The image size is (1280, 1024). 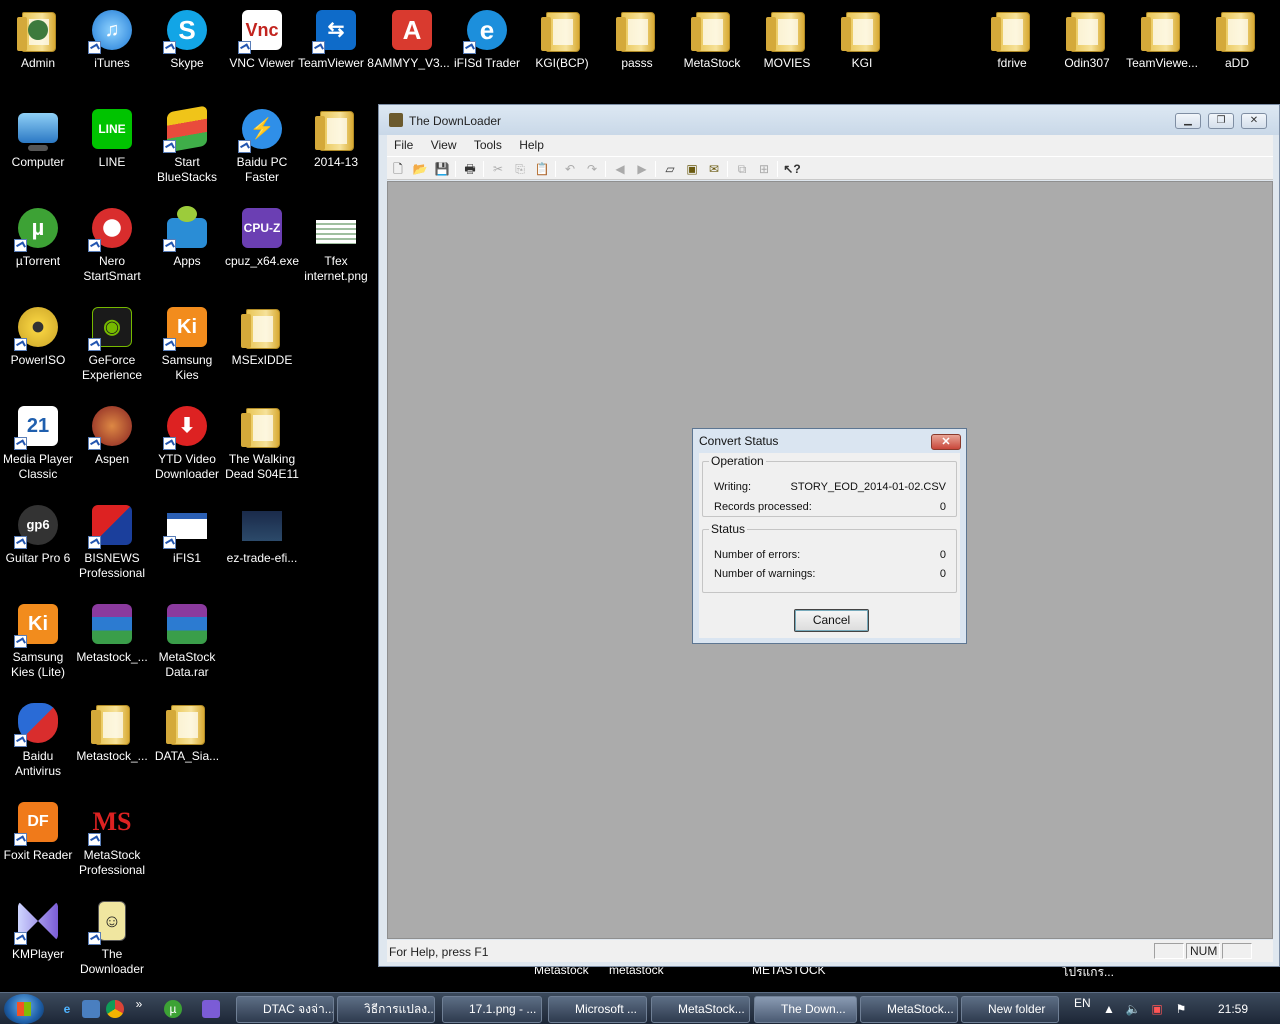 I want to click on tile-icon: ⊞, so click(x=764, y=169).